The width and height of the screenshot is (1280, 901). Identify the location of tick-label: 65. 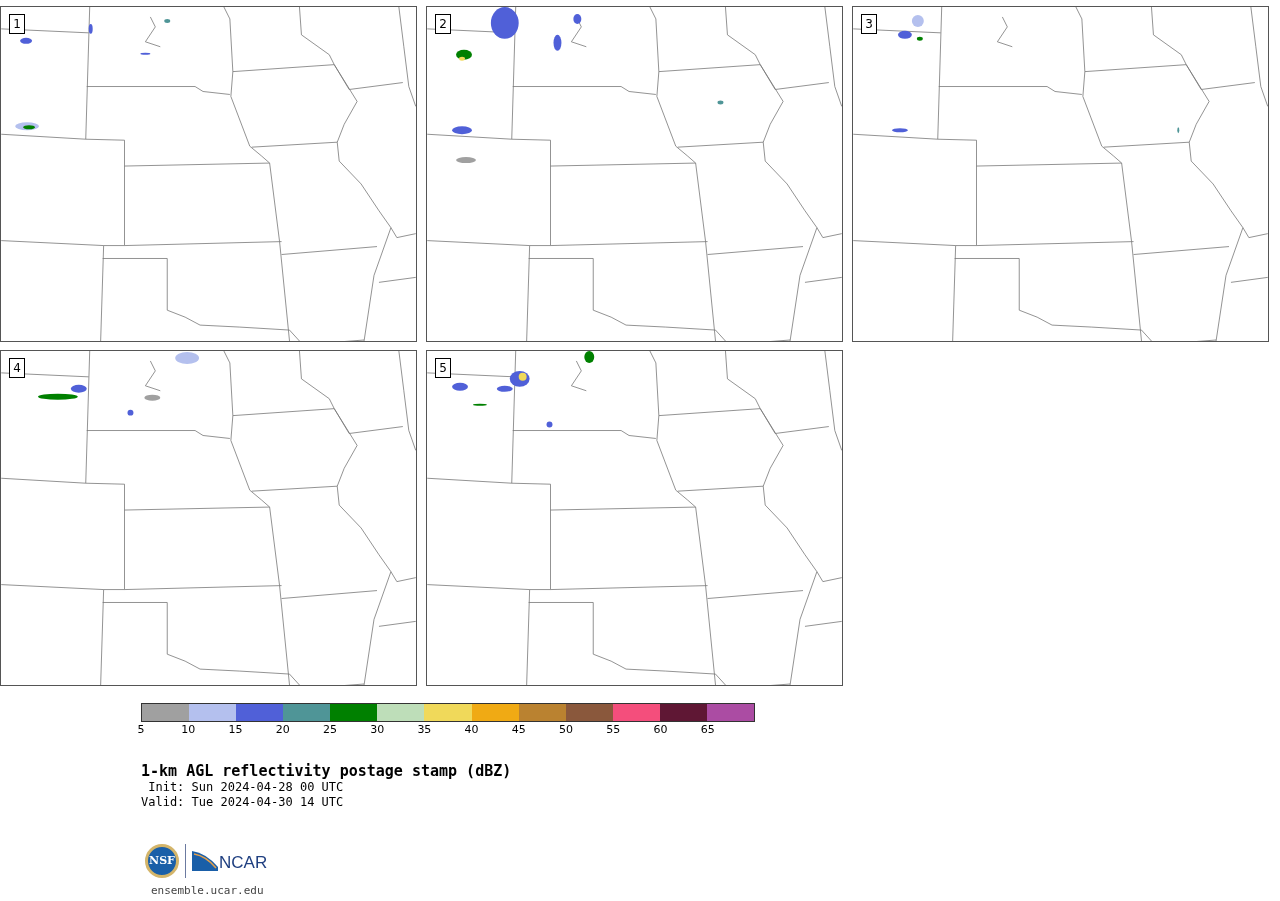
(707, 730).